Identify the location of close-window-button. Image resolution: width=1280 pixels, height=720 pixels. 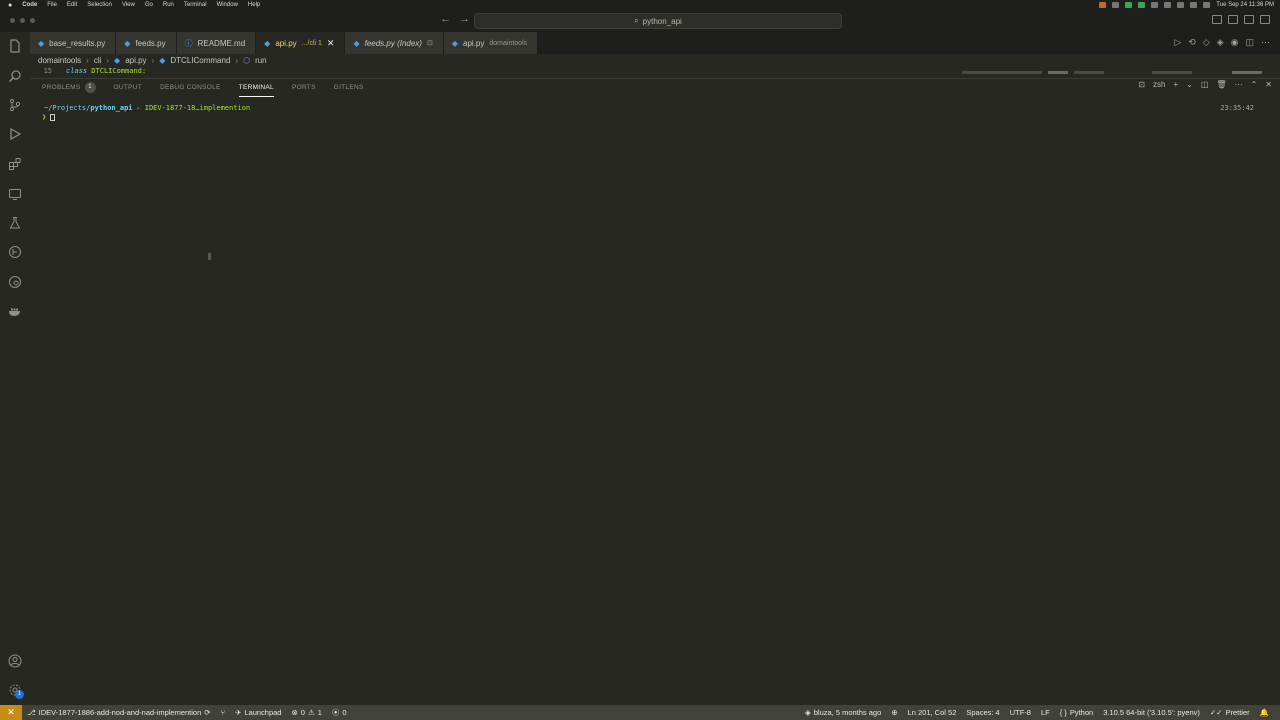
(12, 20).